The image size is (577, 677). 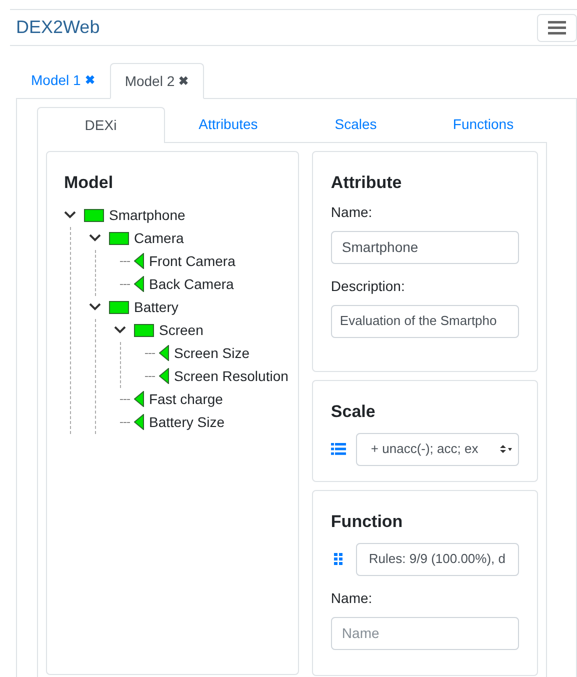 I want to click on model-heading: Model, so click(x=89, y=183).